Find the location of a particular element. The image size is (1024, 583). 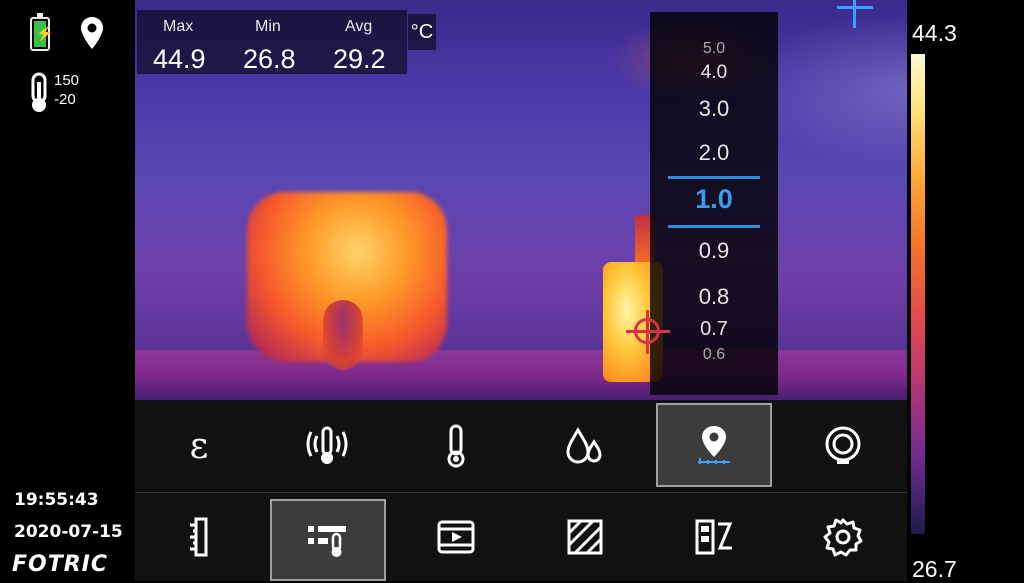

hot-object-stem is located at coordinates (343, 335).